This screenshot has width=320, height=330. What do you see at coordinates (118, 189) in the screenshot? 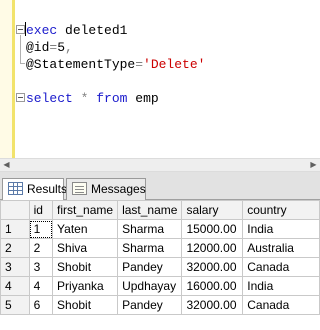
I see `tab-messages-label: Messages` at bounding box center [118, 189].